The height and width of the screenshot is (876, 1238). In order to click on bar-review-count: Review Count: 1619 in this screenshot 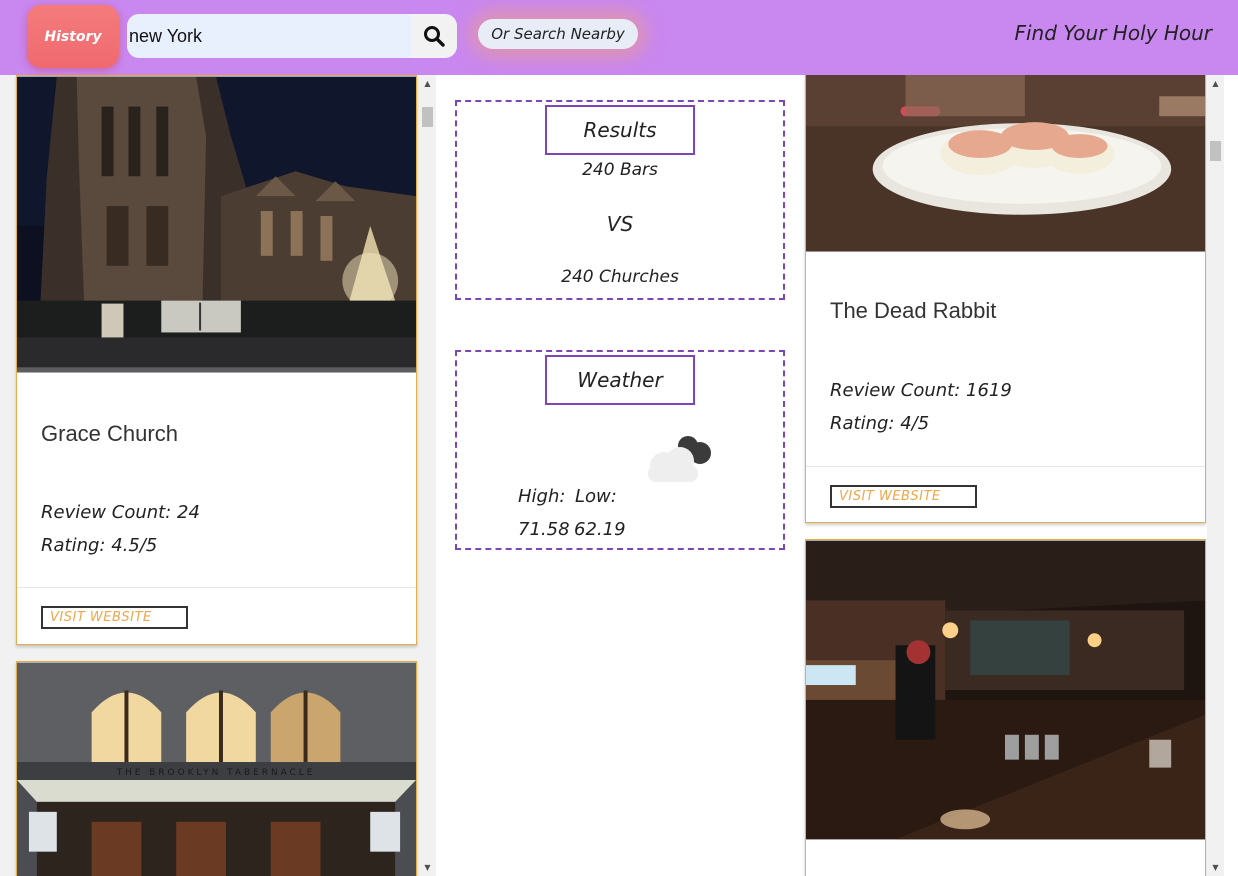, I will do `click(921, 390)`.